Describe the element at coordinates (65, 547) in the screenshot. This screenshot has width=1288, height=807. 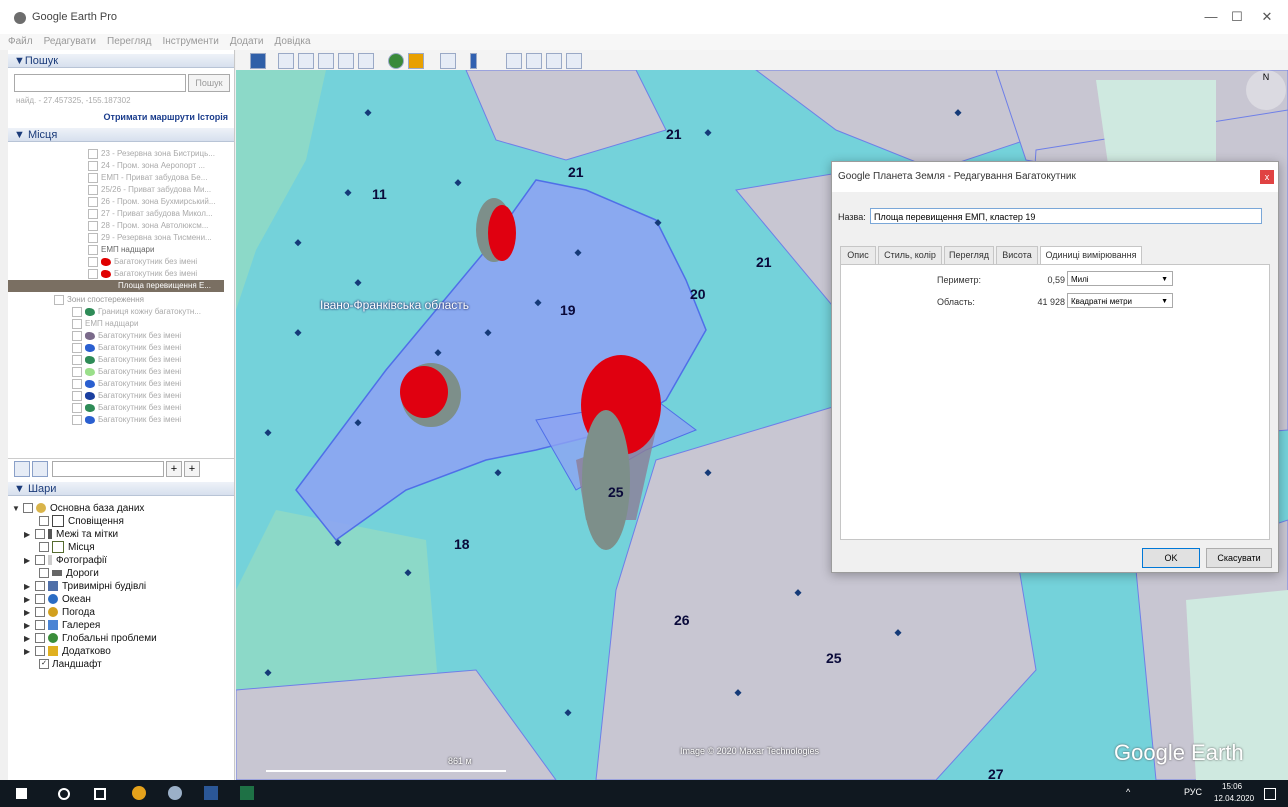
I see `layer-item: Місця` at that location.